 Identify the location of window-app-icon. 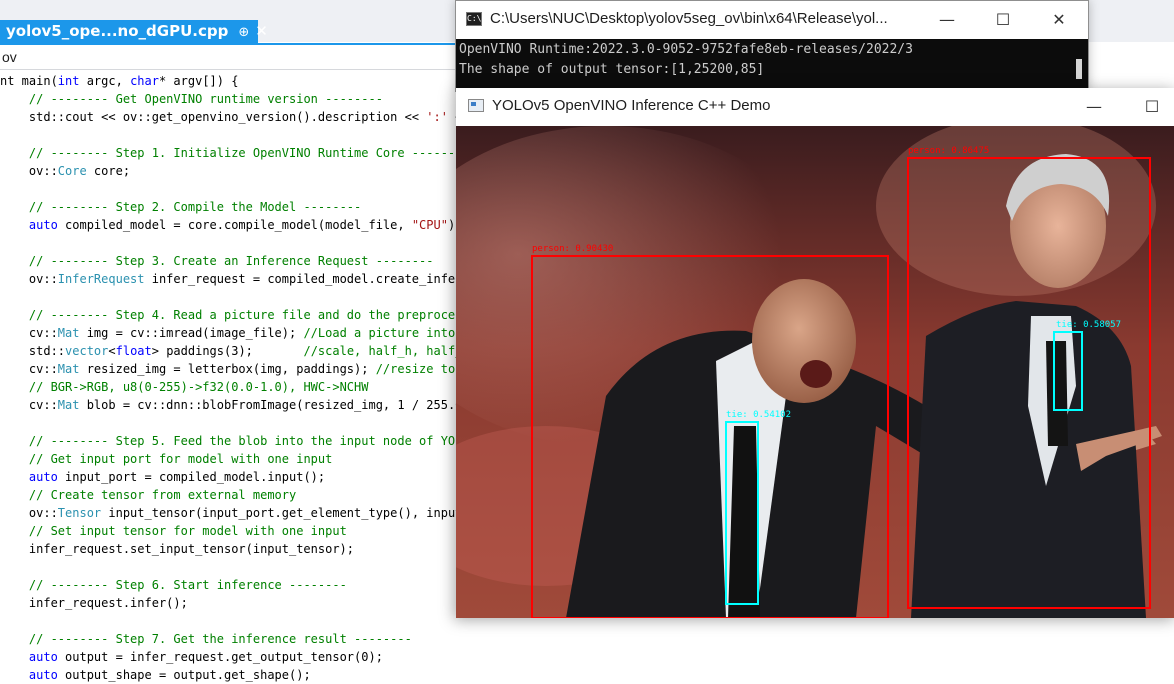
(476, 105).